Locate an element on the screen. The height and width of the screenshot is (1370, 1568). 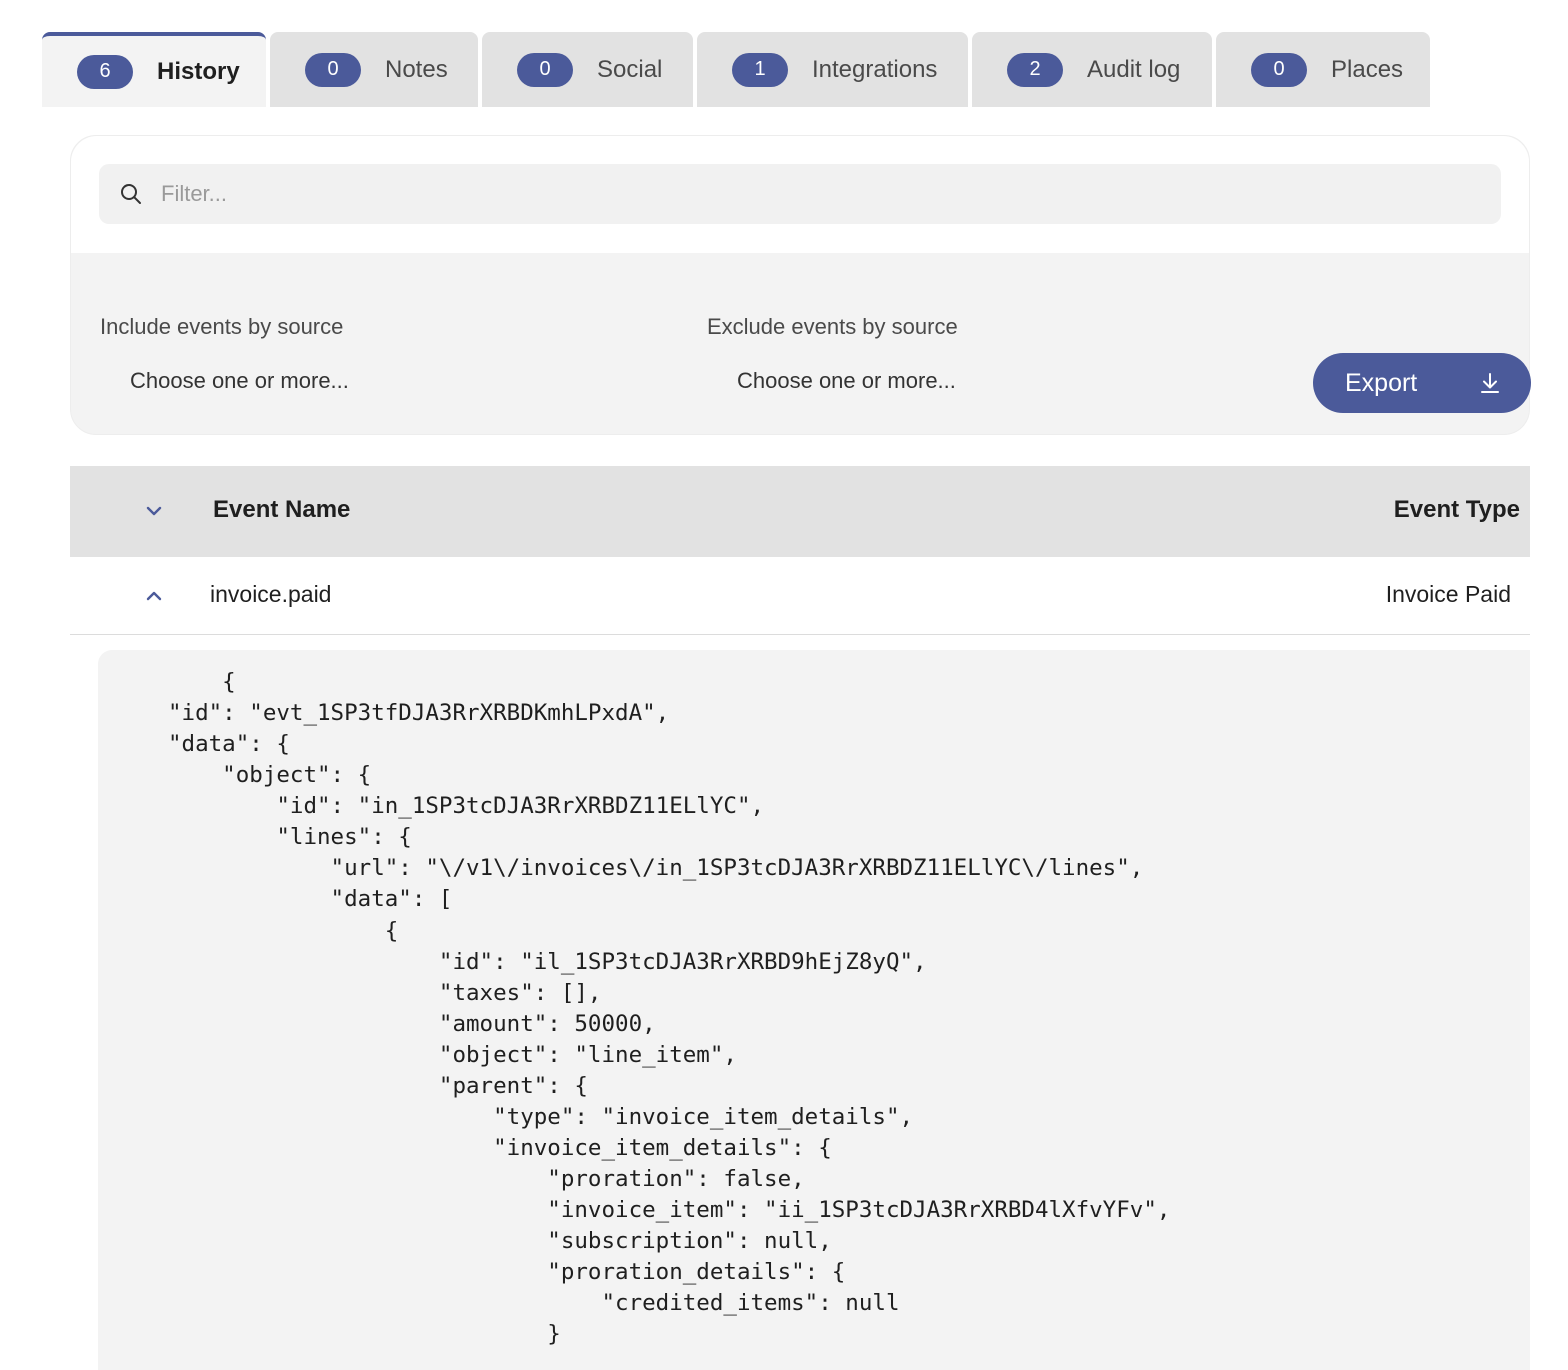
table-header: Event Name Event Type is located at coordinates (800, 511).